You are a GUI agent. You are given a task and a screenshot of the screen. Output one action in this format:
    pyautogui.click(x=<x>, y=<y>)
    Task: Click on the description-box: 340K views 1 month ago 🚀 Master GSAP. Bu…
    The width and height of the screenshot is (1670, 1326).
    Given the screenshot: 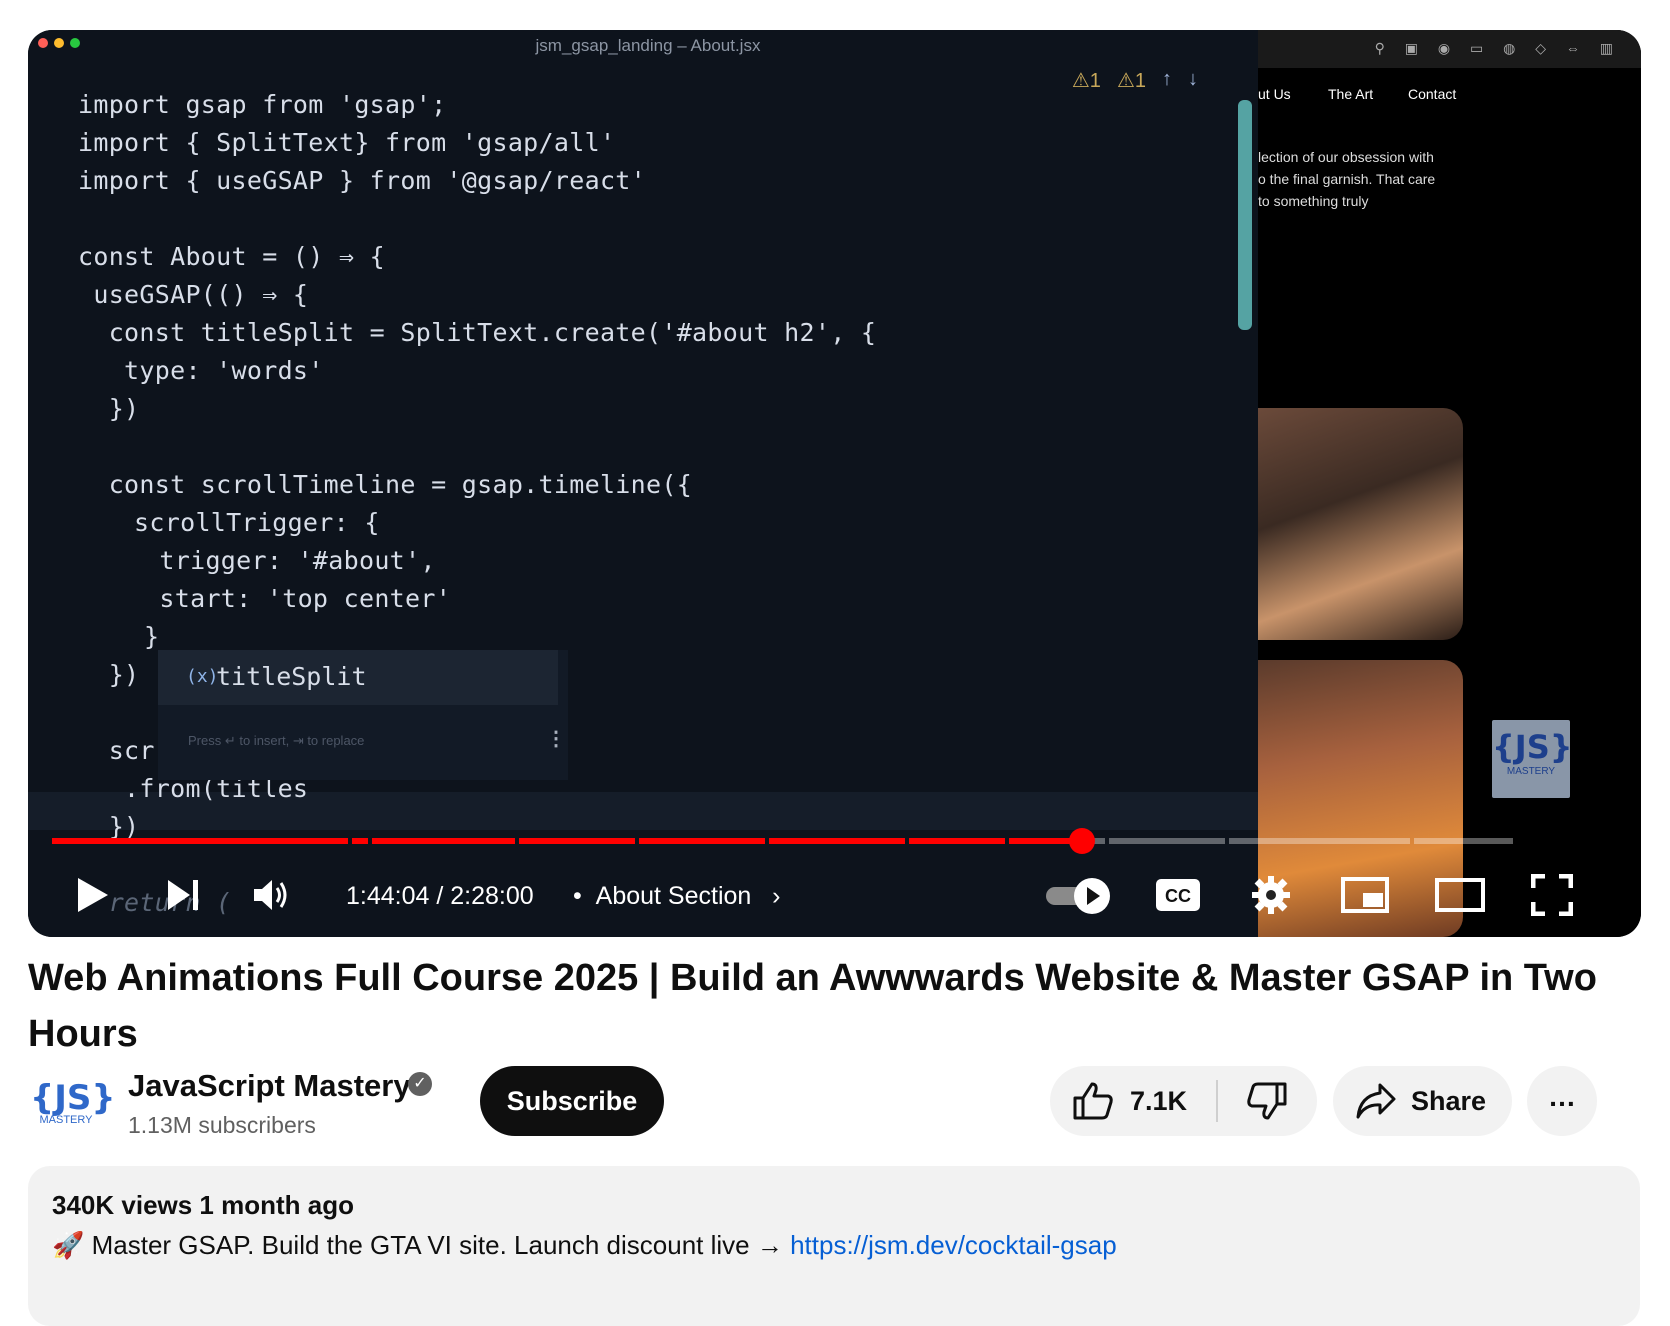 What is the action you would take?
    pyautogui.click(x=834, y=1246)
    